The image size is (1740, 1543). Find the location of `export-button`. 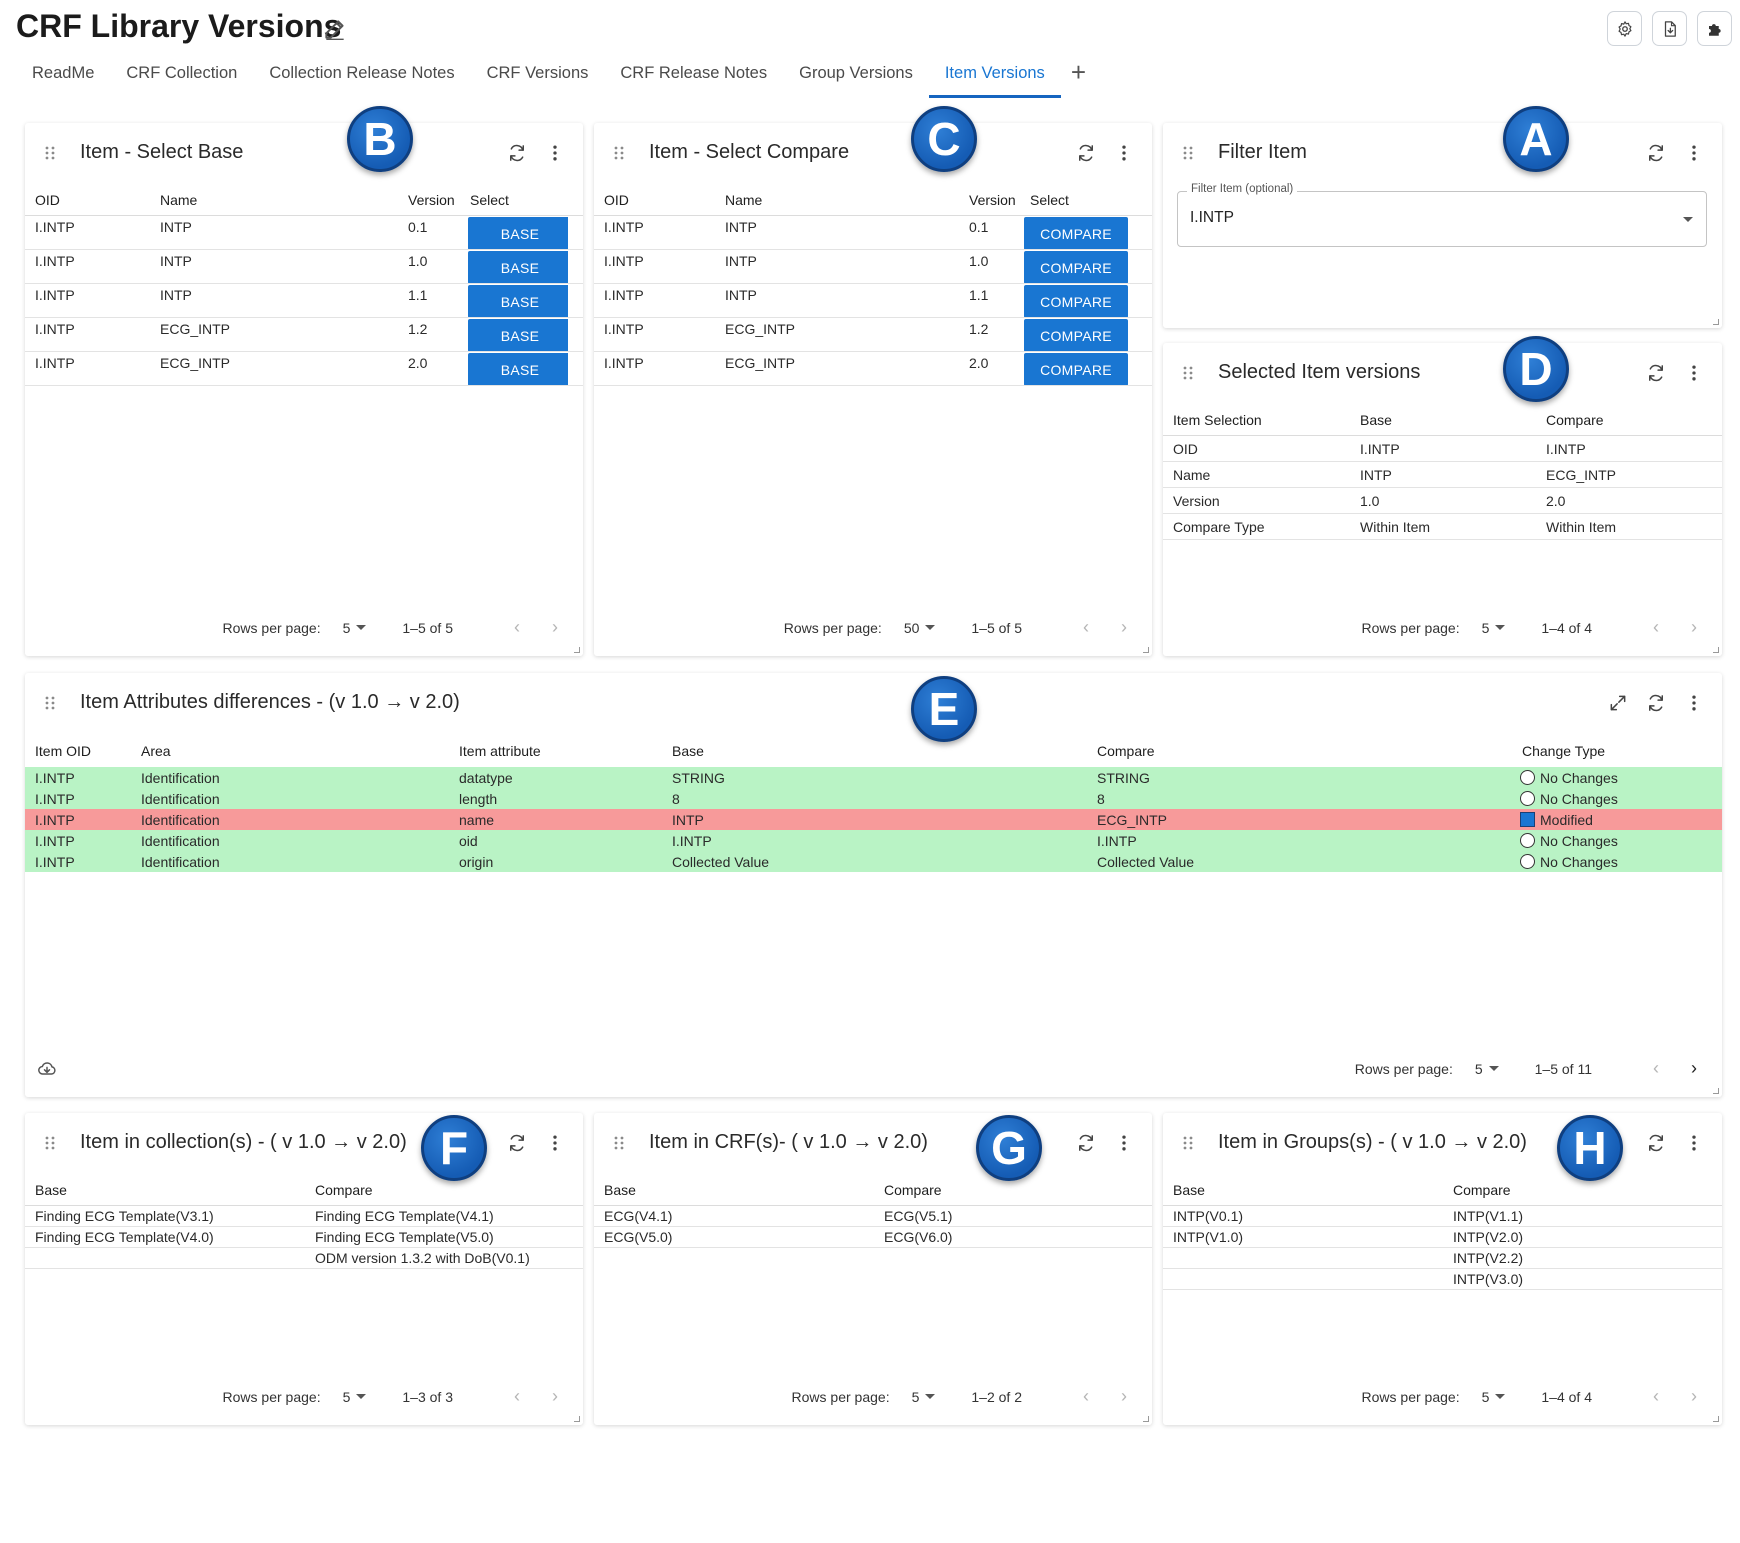

export-button is located at coordinates (1669, 28).